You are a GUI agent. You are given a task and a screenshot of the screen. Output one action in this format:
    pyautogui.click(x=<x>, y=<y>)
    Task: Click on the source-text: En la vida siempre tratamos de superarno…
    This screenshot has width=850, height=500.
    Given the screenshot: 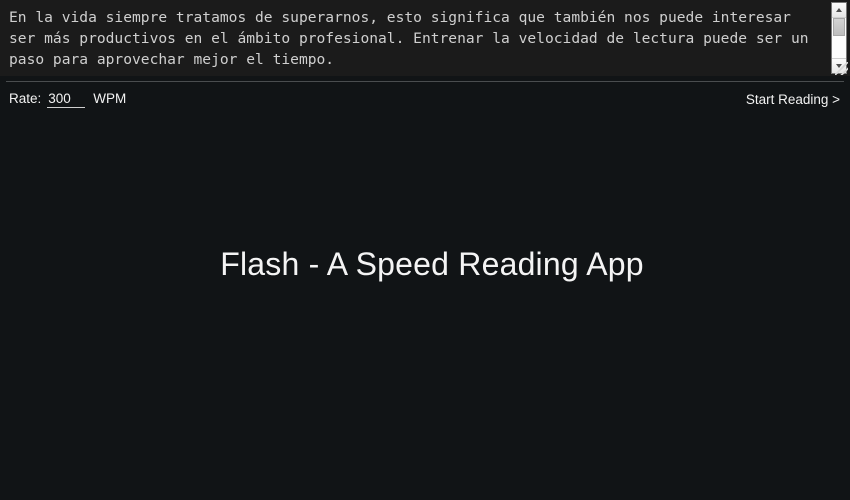 What is the action you would take?
    pyautogui.click(x=414, y=38)
    